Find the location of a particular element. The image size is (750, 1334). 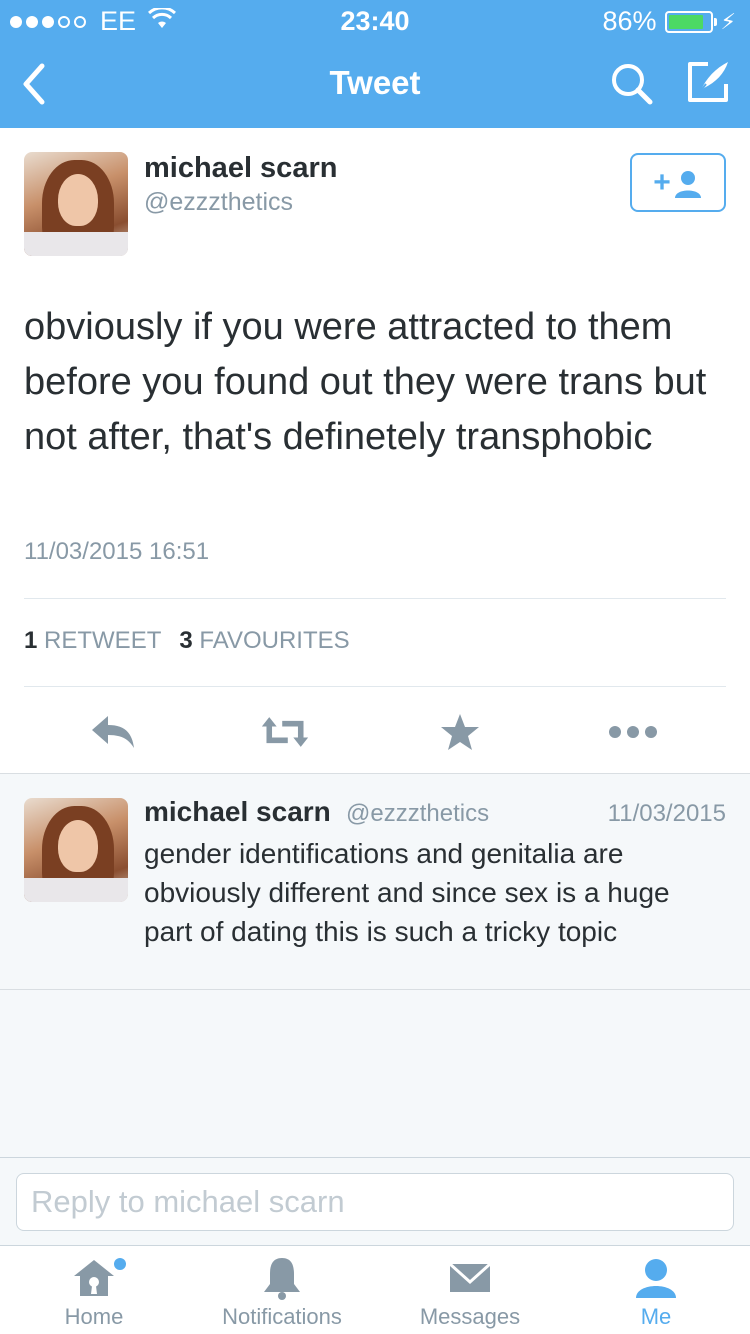

envelope-icon is located at coordinates (470, 1278).